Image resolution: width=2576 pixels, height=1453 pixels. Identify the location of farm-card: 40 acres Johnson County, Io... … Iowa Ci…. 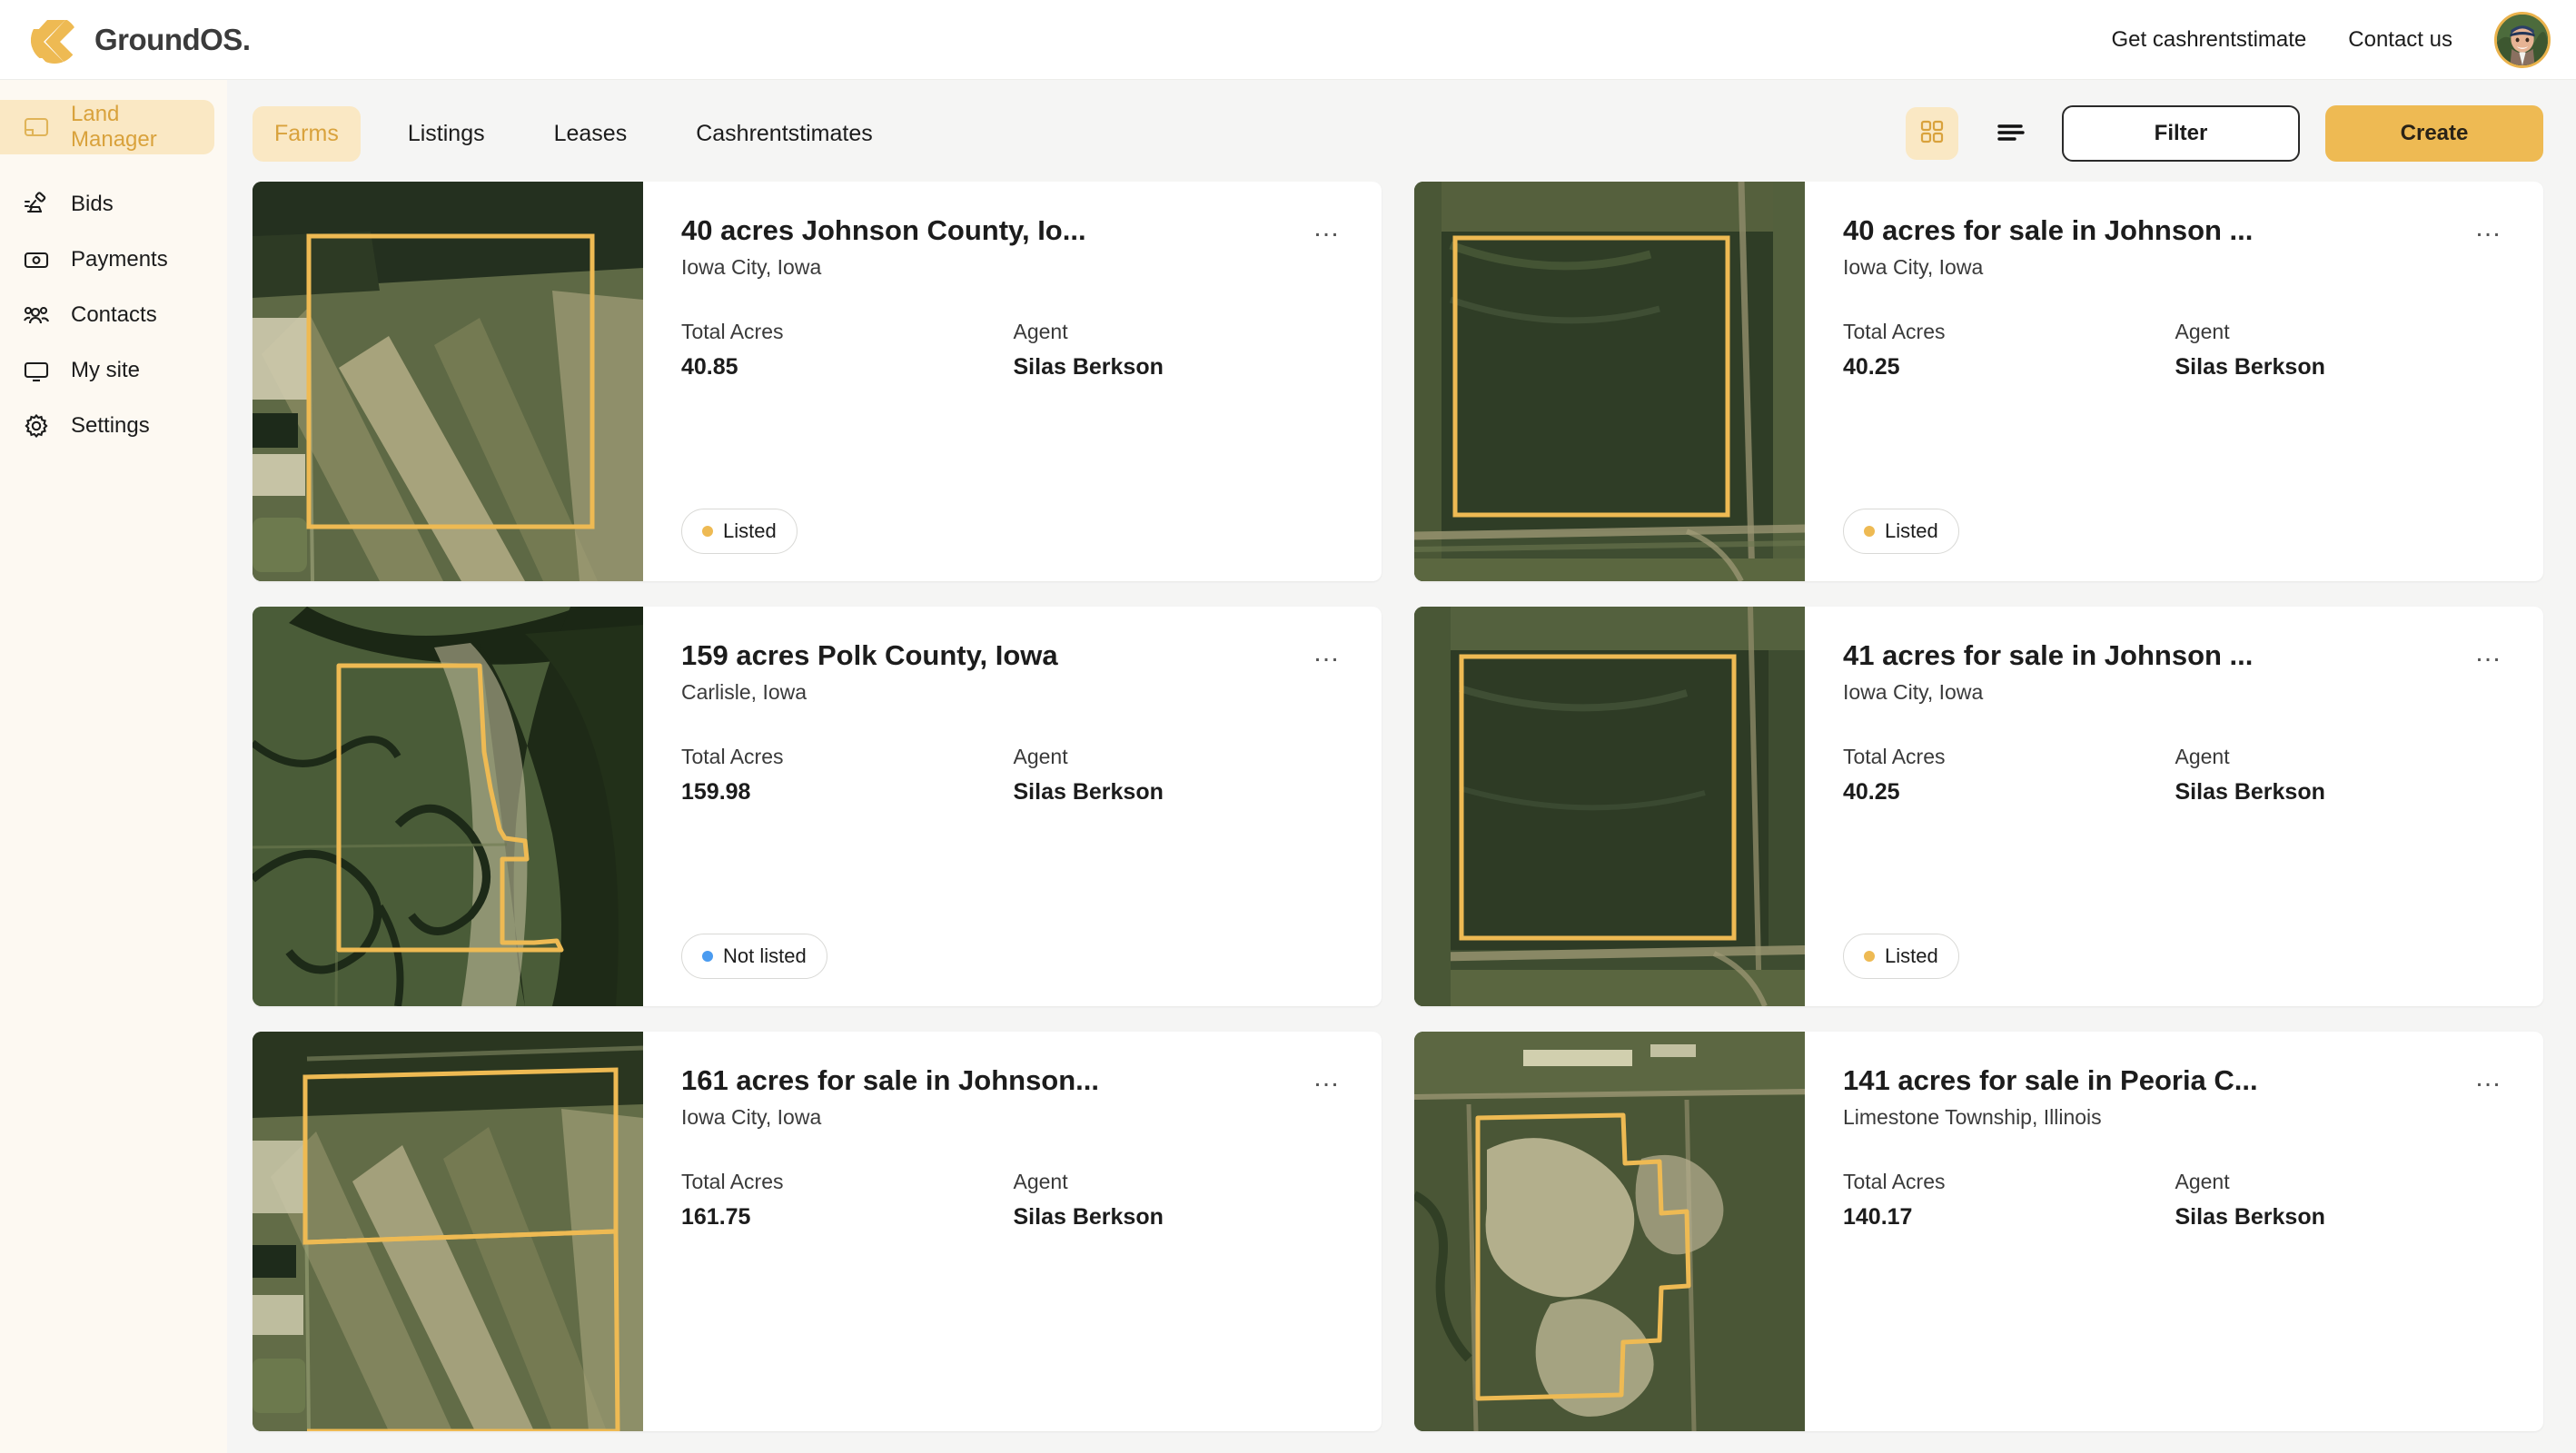
(817, 381).